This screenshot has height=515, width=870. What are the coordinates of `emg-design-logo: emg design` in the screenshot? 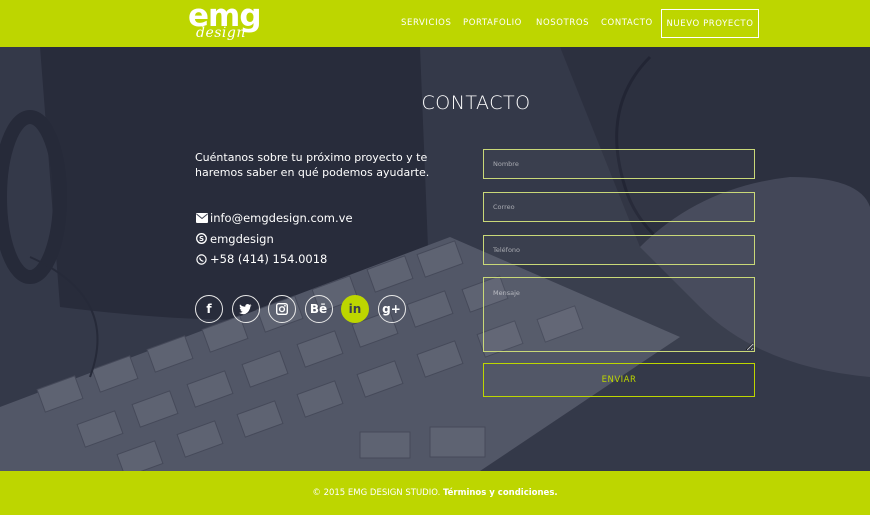 It's located at (225, 23).